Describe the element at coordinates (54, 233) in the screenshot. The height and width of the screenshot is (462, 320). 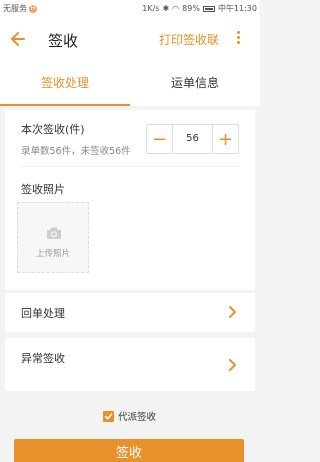
I see `camera-icon` at that location.